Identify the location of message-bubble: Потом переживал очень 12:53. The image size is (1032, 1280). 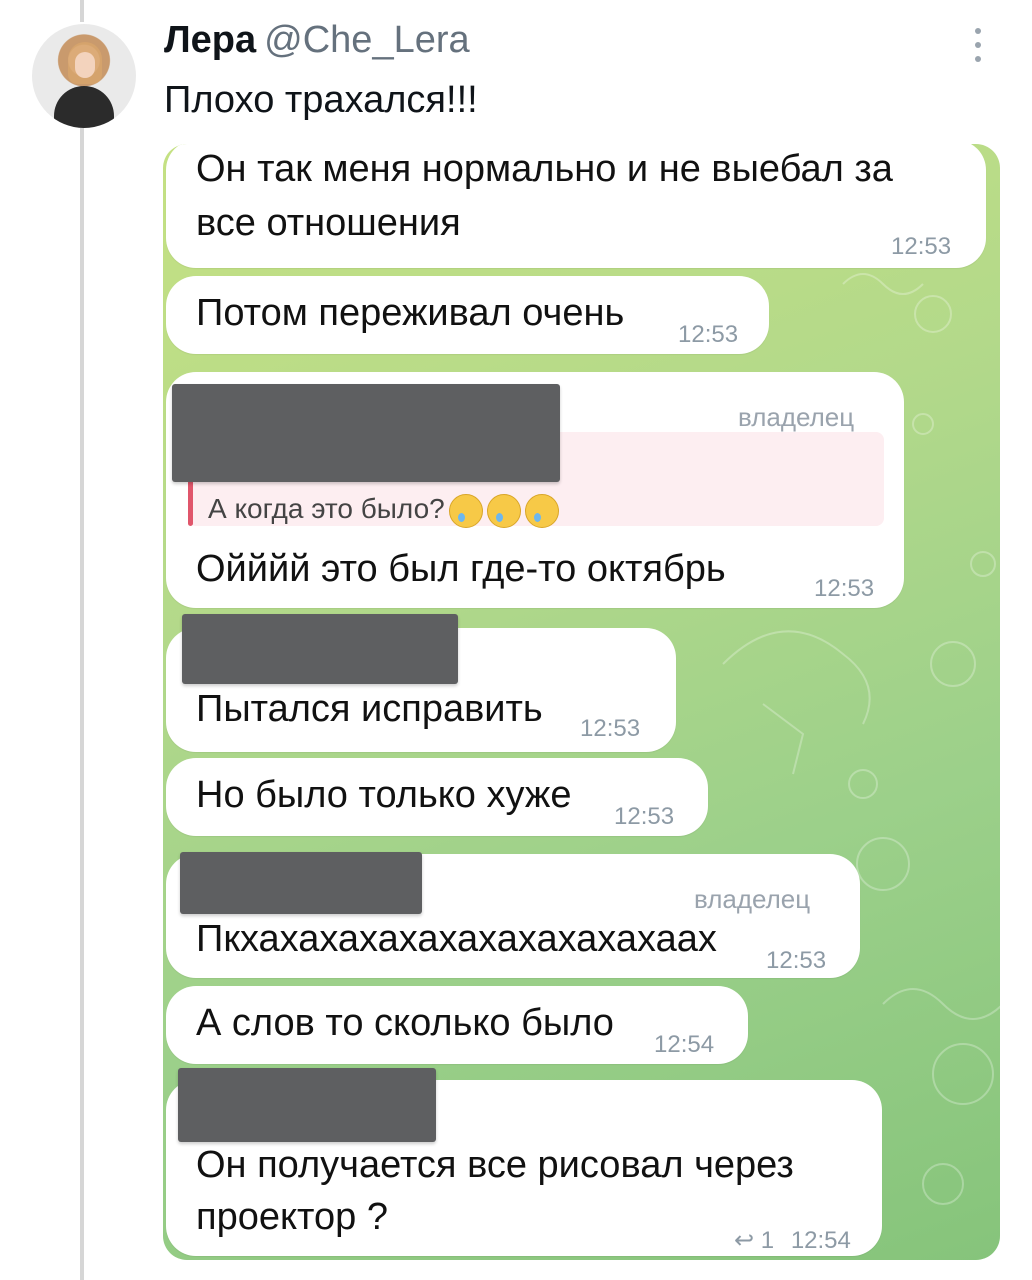
(467, 315).